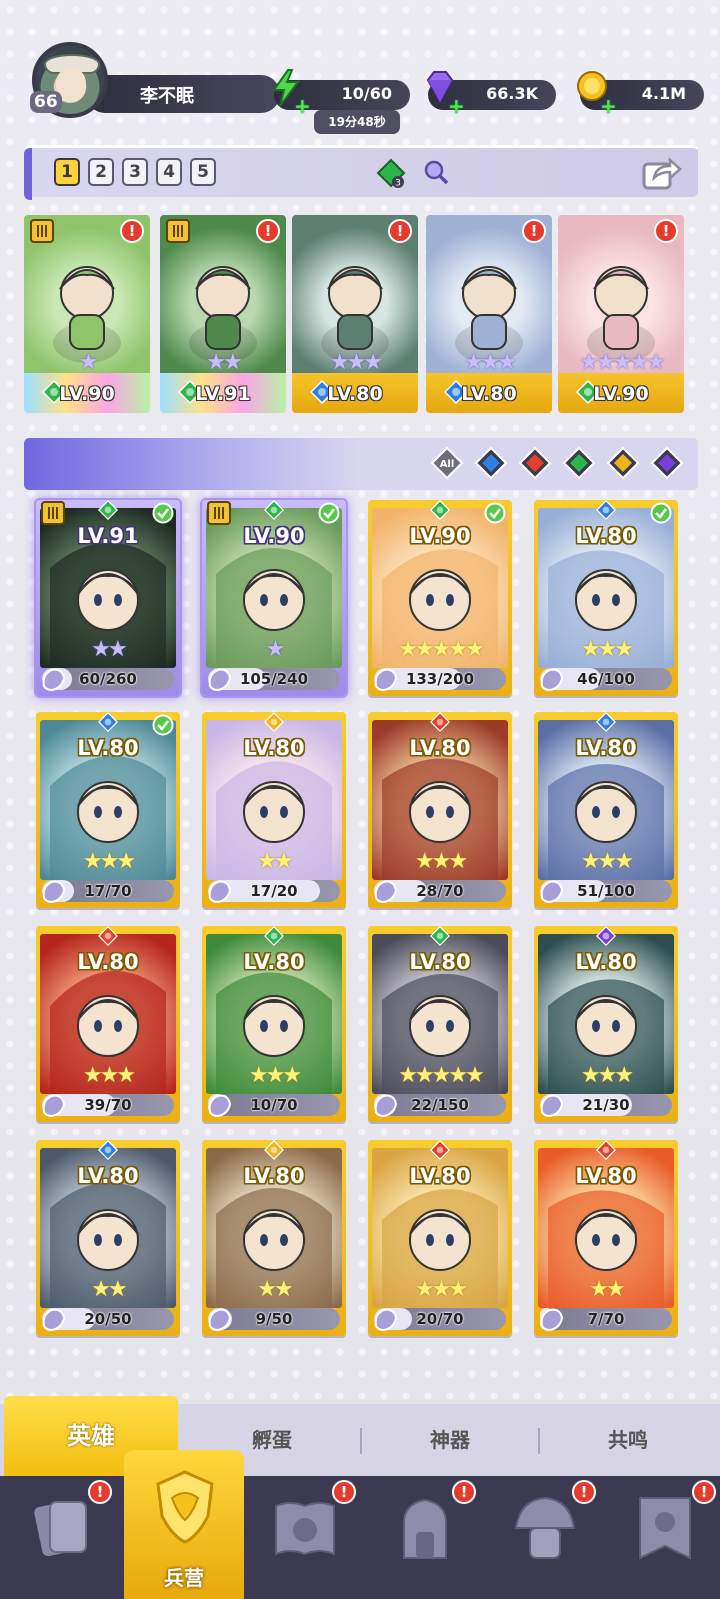 This screenshot has width=720, height=1599. I want to click on filter-fire, so click(535, 463).